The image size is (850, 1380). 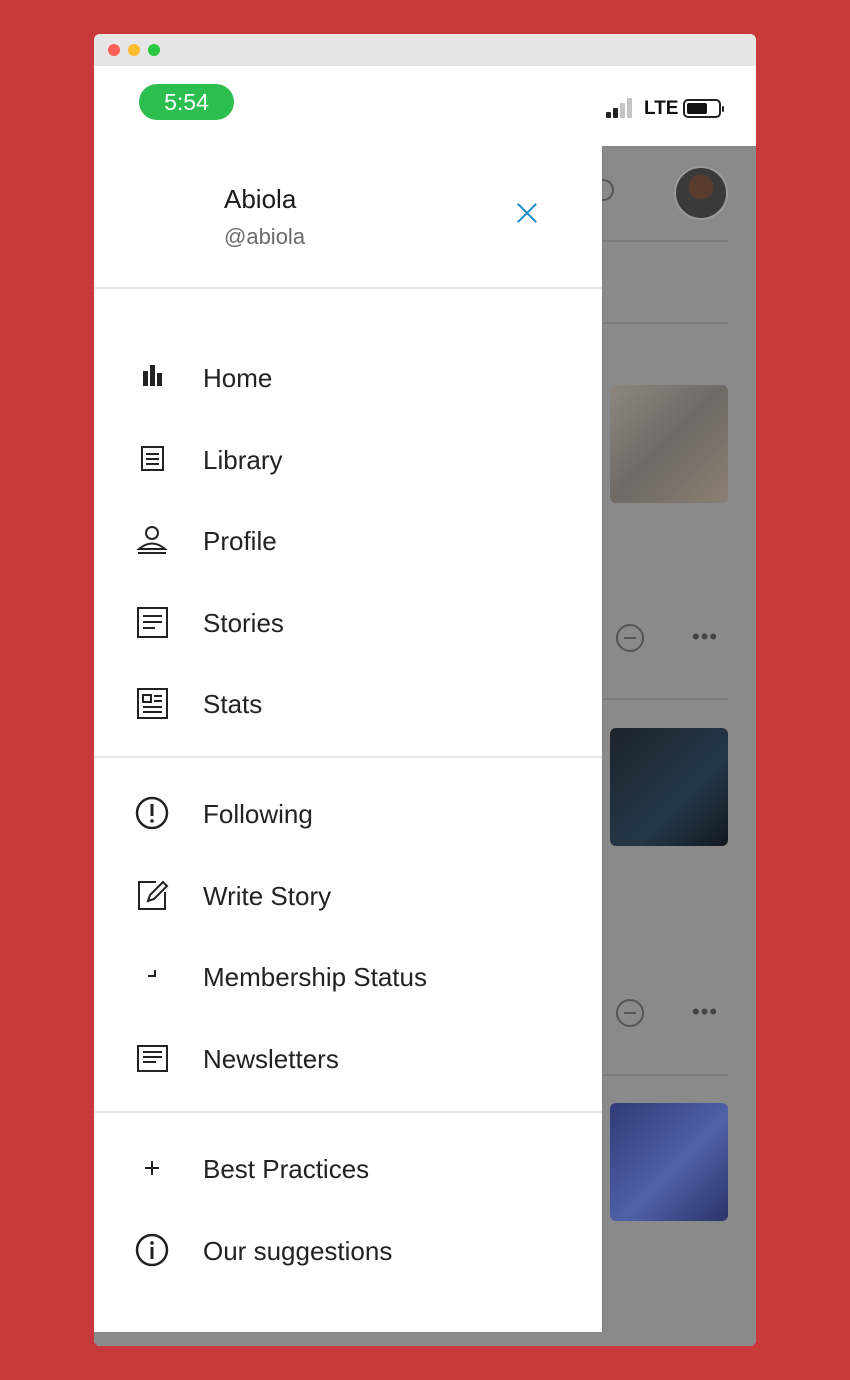 I want to click on status-time: 5:54, so click(x=186, y=102).